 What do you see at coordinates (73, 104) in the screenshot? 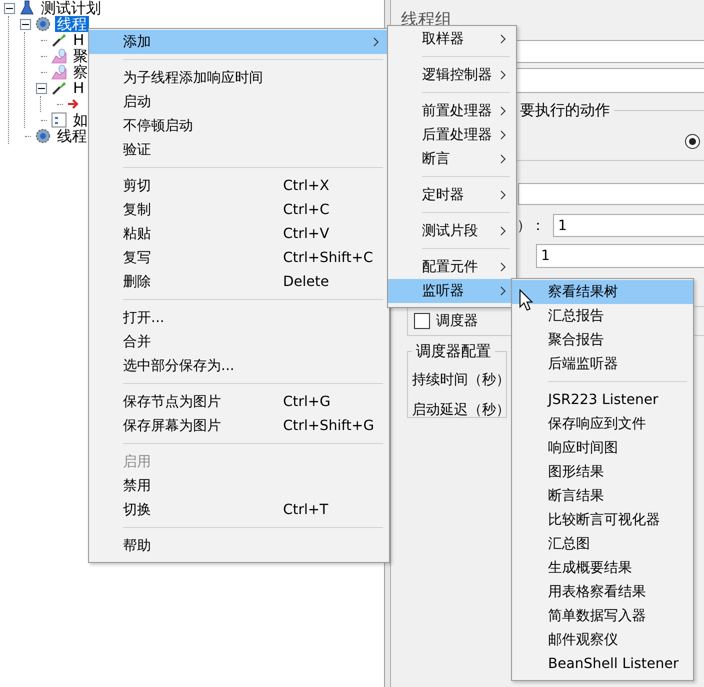
I see `arrow-icon` at bounding box center [73, 104].